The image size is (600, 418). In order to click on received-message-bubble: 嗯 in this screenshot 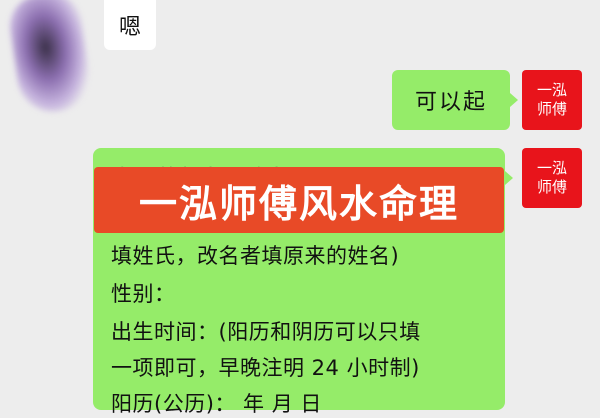, I will do `click(130, 25)`.